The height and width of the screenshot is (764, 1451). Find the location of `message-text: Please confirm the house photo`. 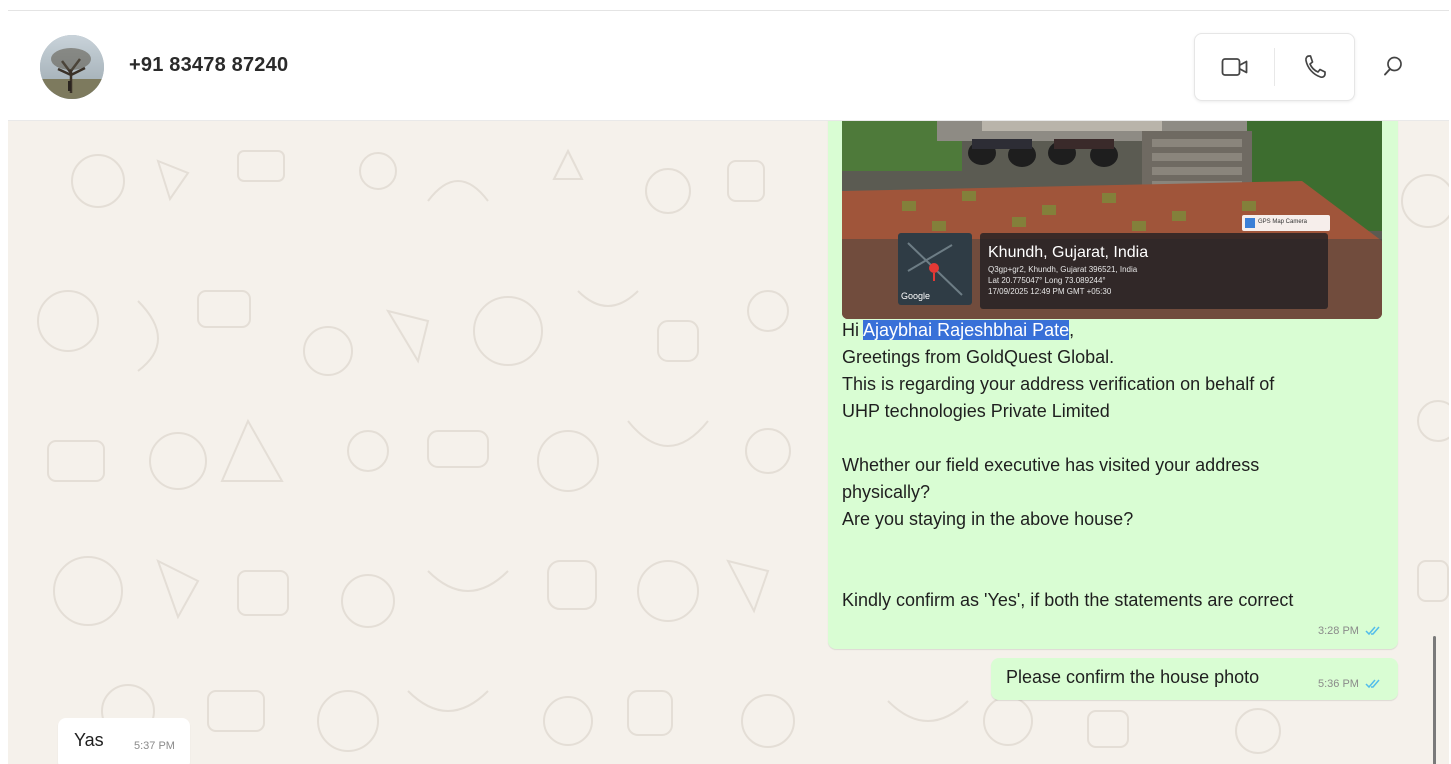

message-text: Please confirm the house photo is located at coordinates (1133, 677).